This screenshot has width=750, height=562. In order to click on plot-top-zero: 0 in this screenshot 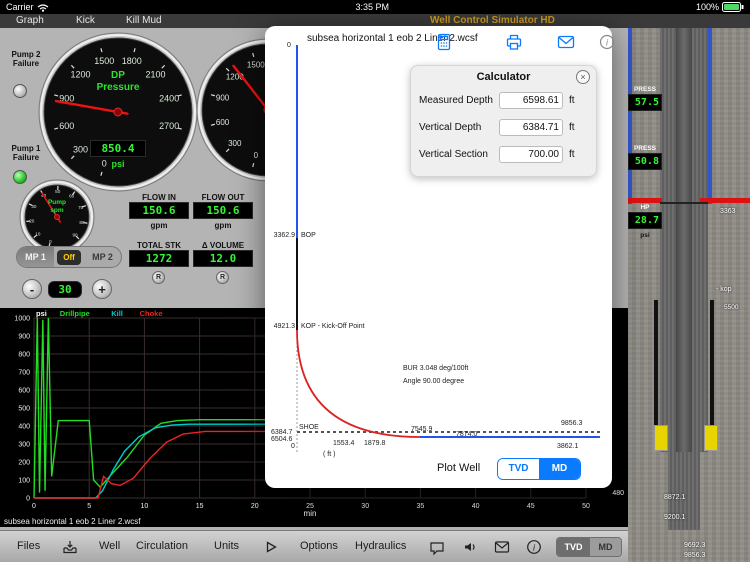, I will do `click(289, 45)`.